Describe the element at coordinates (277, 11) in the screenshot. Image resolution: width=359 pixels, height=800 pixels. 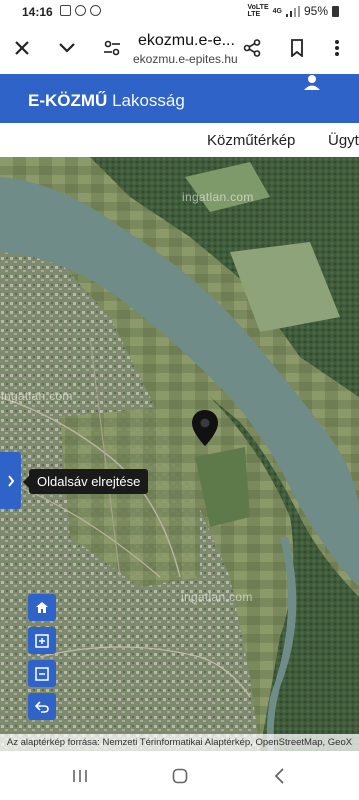
I see `signal-label: 4G` at that location.